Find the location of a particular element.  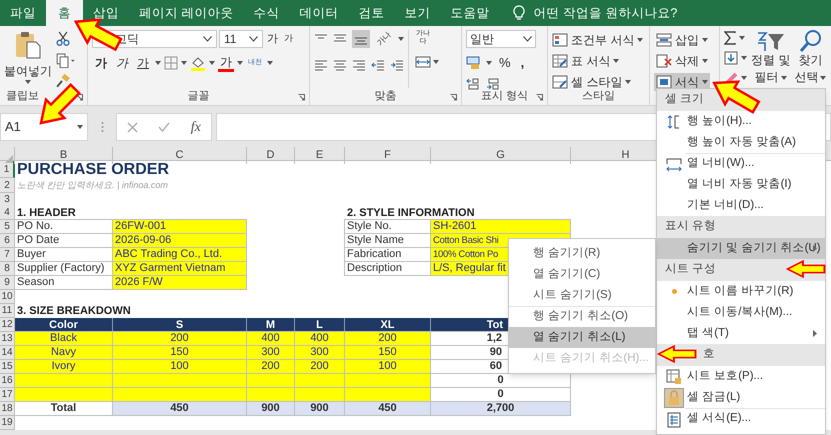

column-header: E is located at coordinates (320, 155).